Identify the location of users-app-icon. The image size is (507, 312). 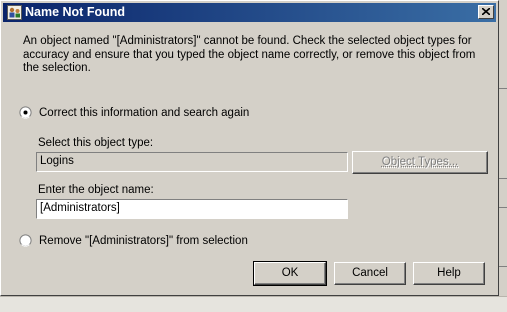
(14, 12).